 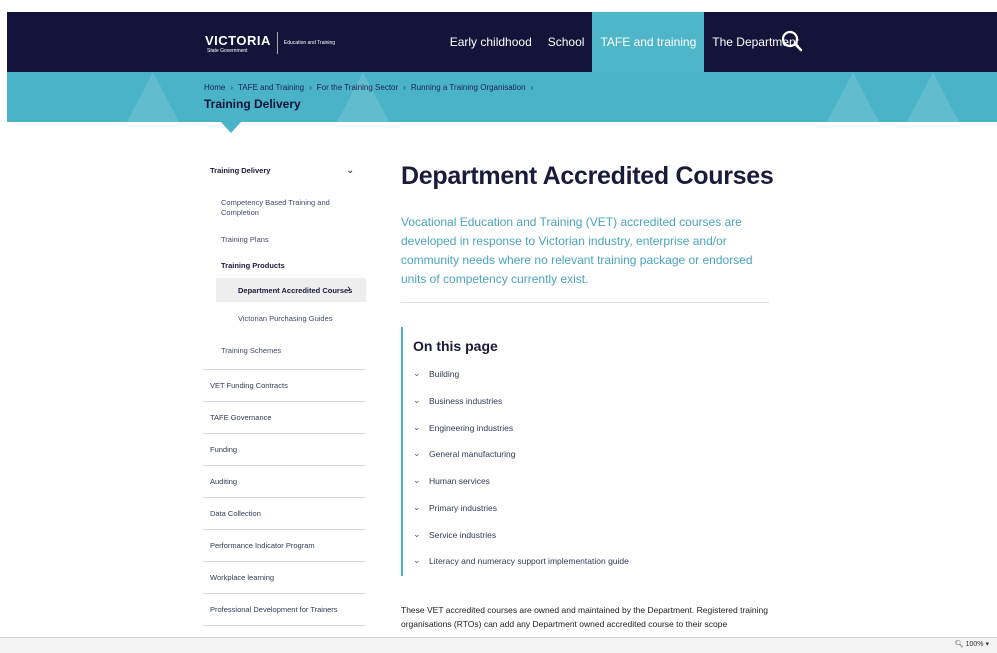 What do you see at coordinates (274, 609) in the screenshot?
I see `sidebar-item-label: Professional Development for Trainers` at bounding box center [274, 609].